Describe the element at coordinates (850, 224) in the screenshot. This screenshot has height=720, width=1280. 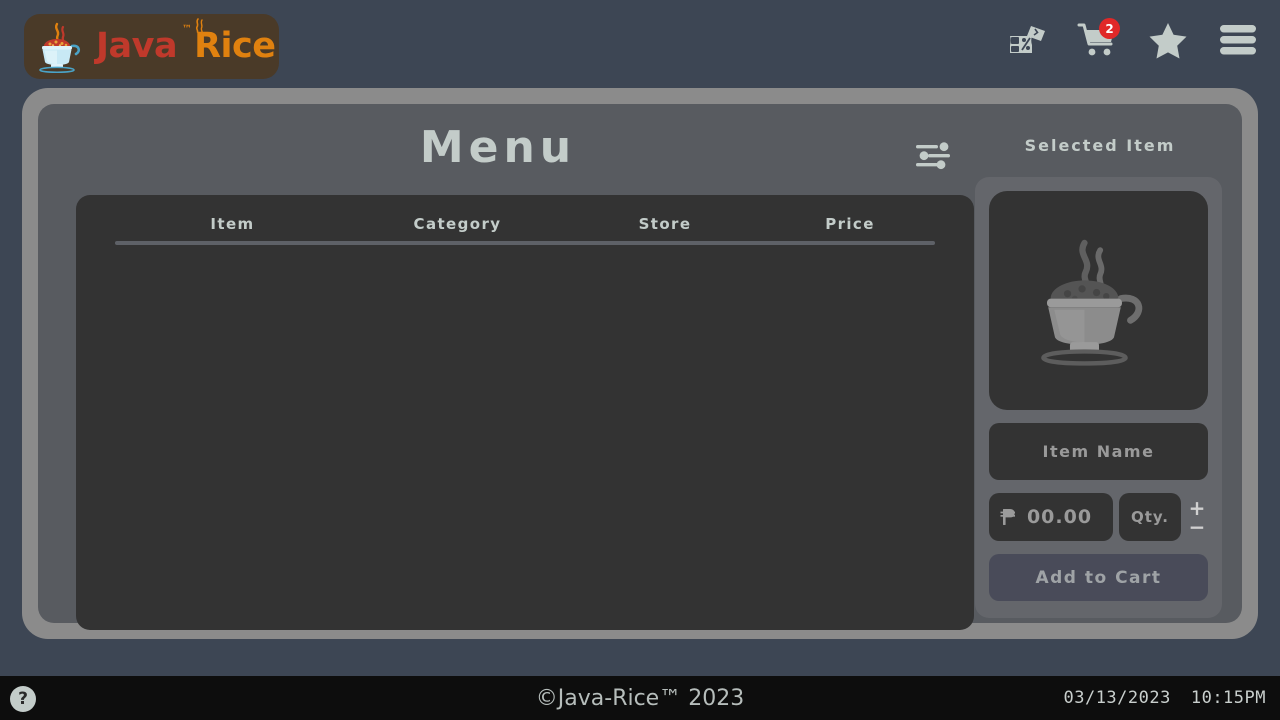
I see `column-header-price: Price` at that location.